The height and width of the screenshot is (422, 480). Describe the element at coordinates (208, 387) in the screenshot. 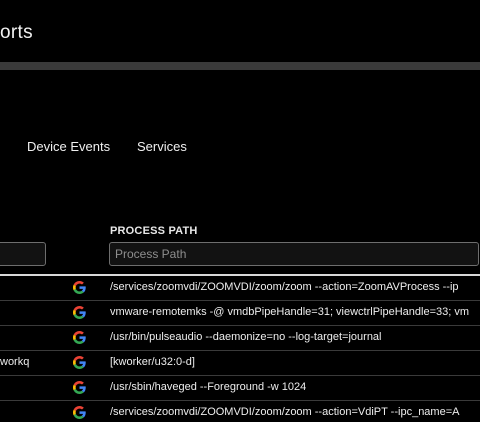

I see `process-path: /usr/sbin/haveged --Foreground -w 1024` at that location.